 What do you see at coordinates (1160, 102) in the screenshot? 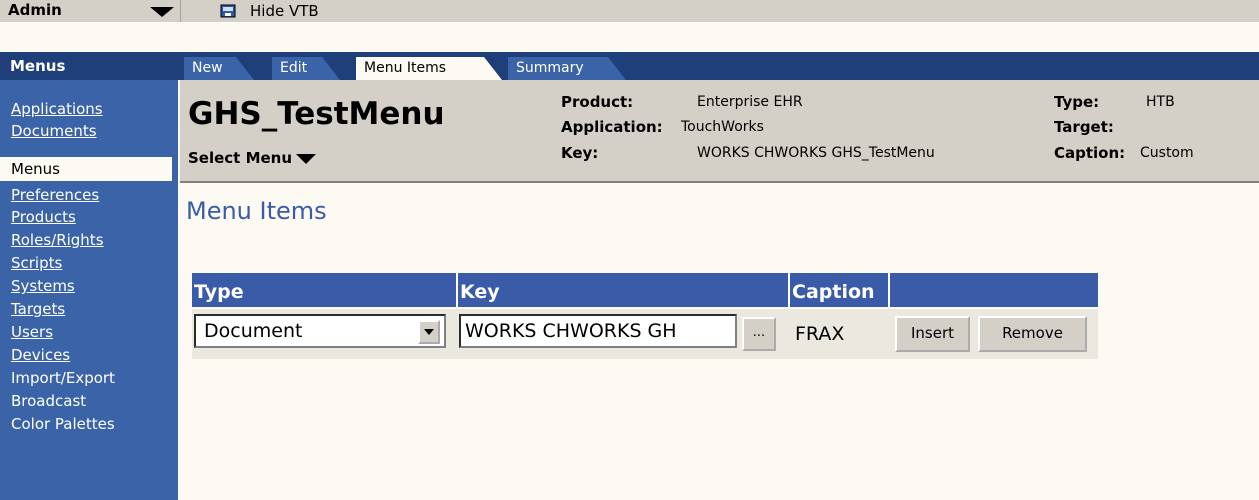
I see `type-value: HTB` at bounding box center [1160, 102].